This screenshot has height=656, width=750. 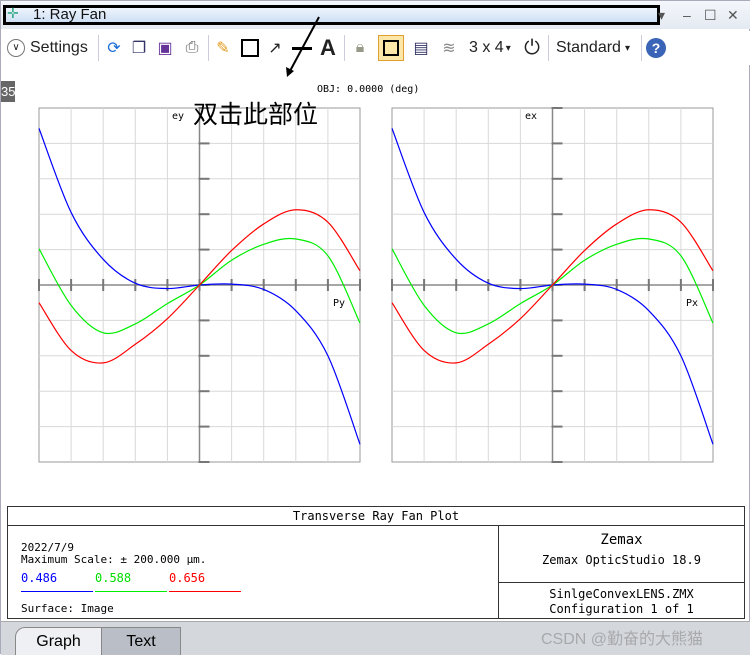 I want to click on max-scale: Maximum Scale: ± 200.000 µm., so click(x=114, y=559).